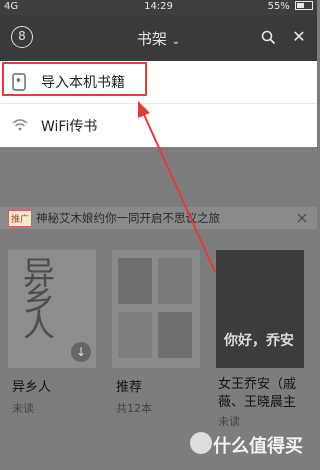  I want to click on search-icon, so click(268, 37).